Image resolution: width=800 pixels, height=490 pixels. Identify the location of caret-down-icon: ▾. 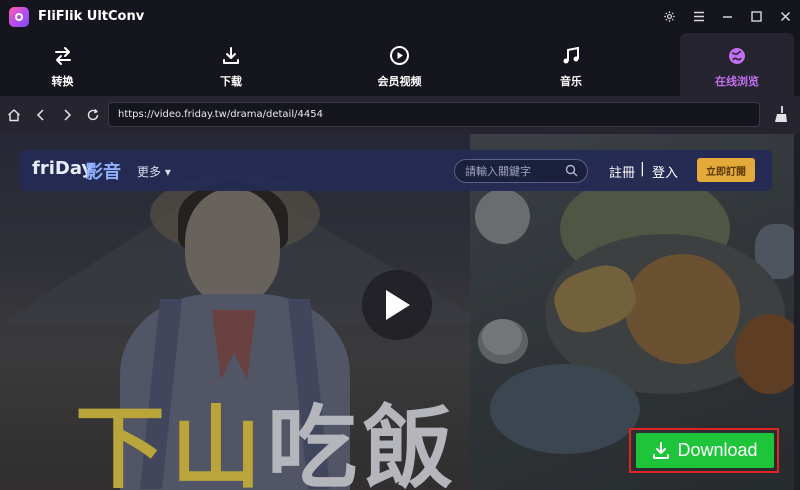
(167, 172).